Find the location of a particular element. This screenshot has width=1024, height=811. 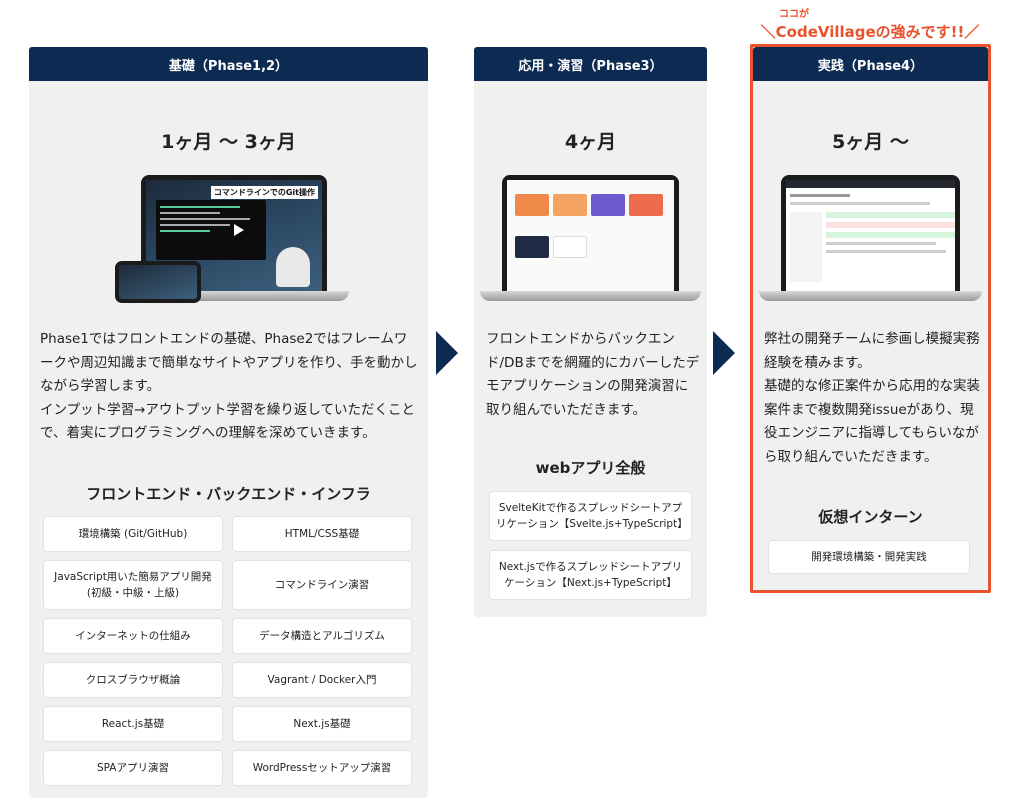

section-title: 仮想インターン is located at coordinates (870, 517).